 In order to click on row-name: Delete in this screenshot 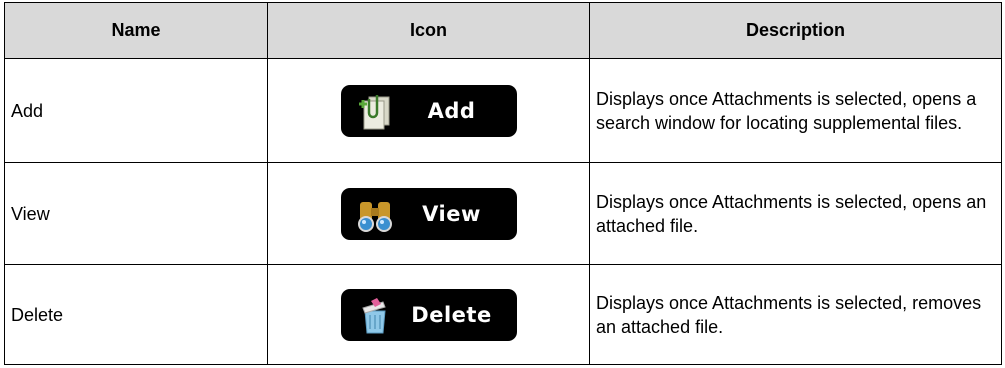, I will do `click(136, 314)`.